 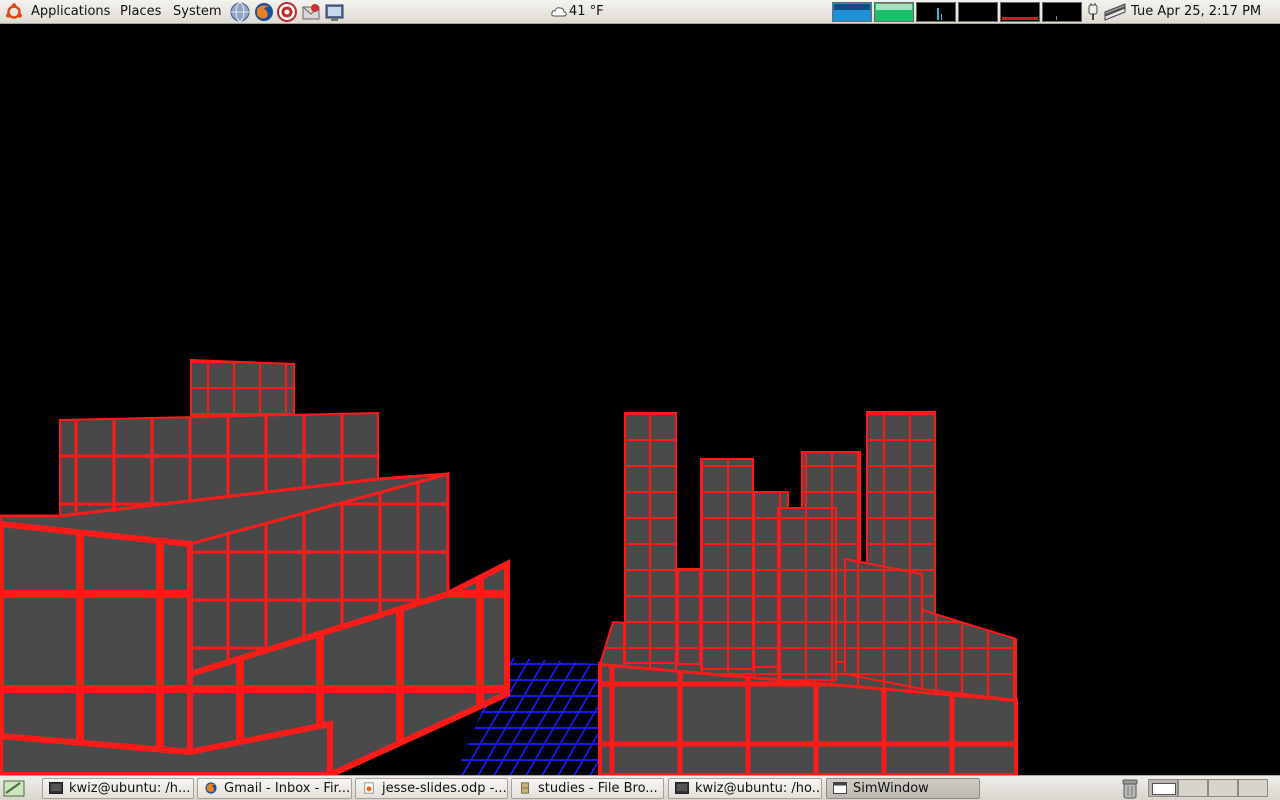 What do you see at coordinates (891, 788) in the screenshot?
I see `taskbar-item-label: SimWindow` at bounding box center [891, 788].